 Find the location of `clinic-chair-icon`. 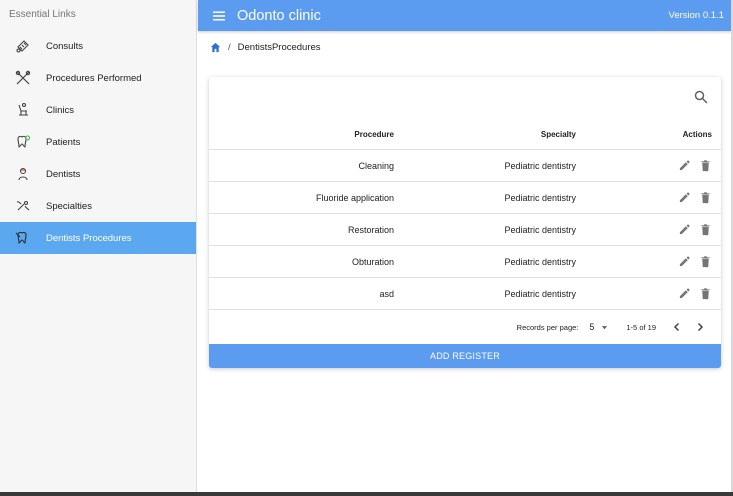

clinic-chair-icon is located at coordinates (23, 110).